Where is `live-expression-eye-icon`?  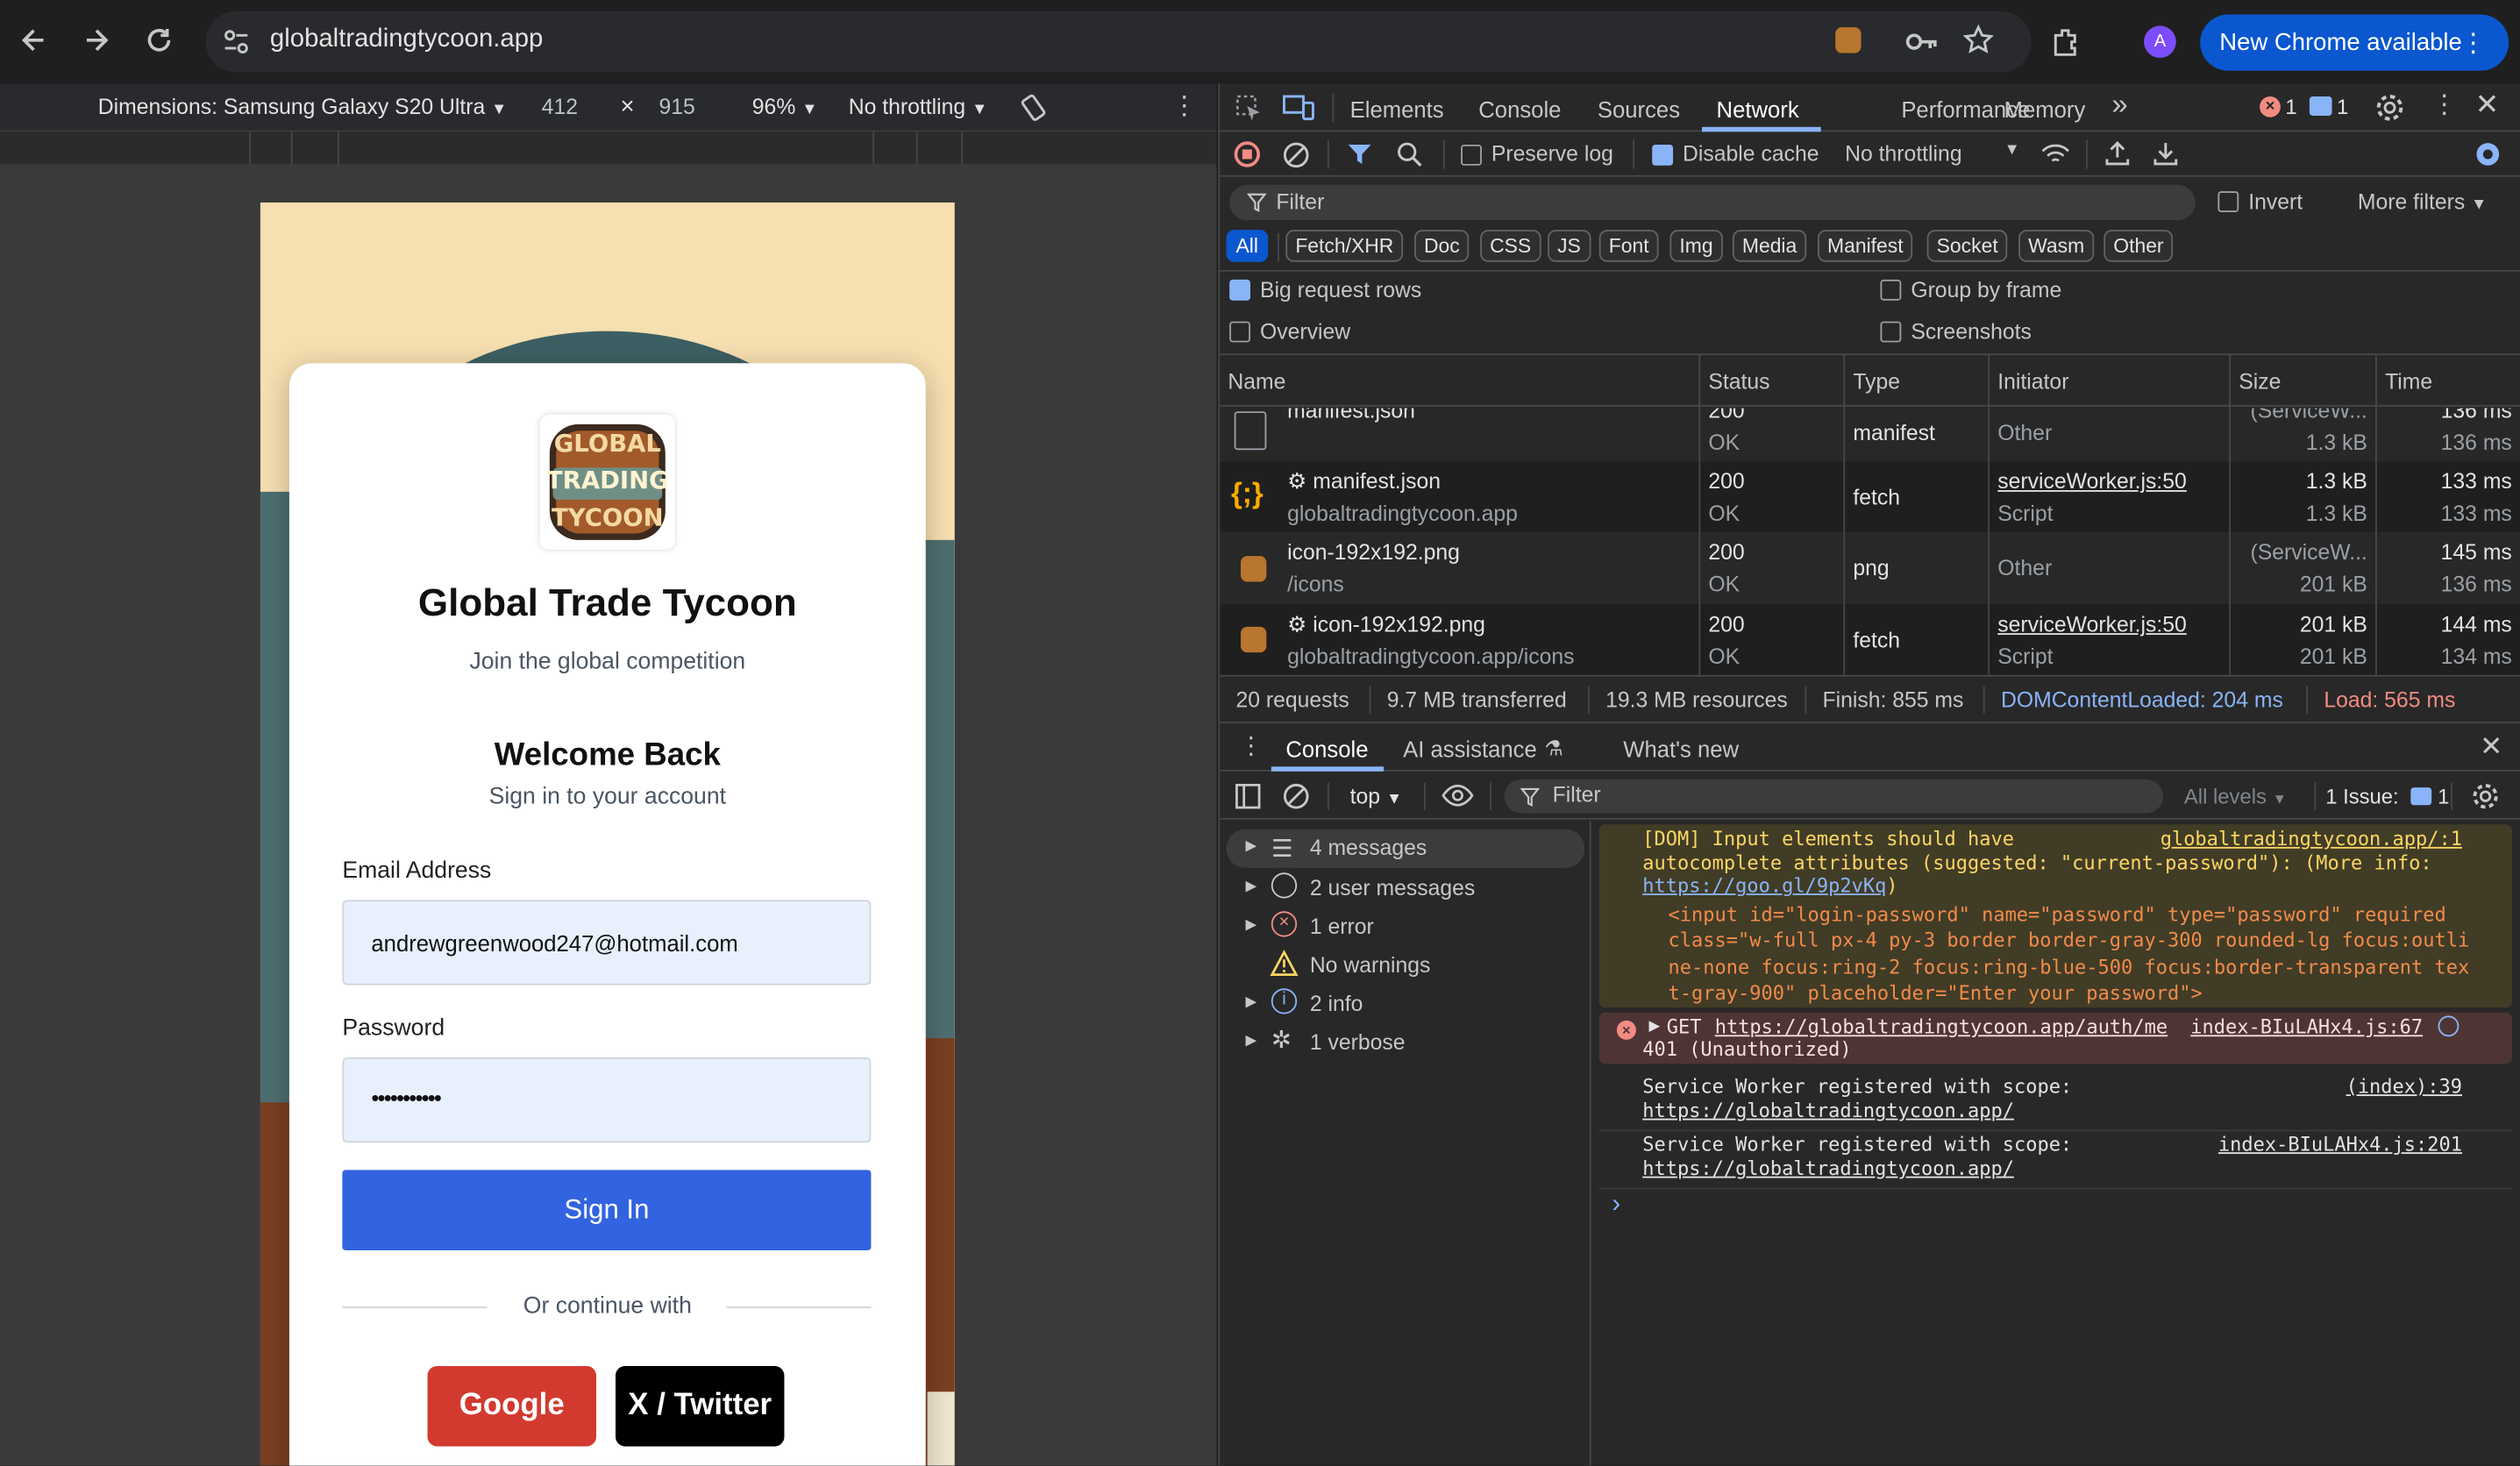
live-expression-eye-icon is located at coordinates (1458, 795).